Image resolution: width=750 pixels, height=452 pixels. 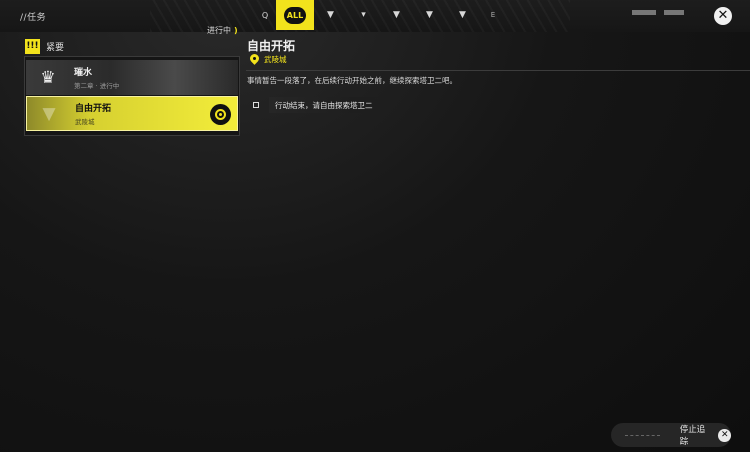 What do you see at coordinates (55, 48) in the screenshot?
I see `category-label: 紧要` at bounding box center [55, 48].